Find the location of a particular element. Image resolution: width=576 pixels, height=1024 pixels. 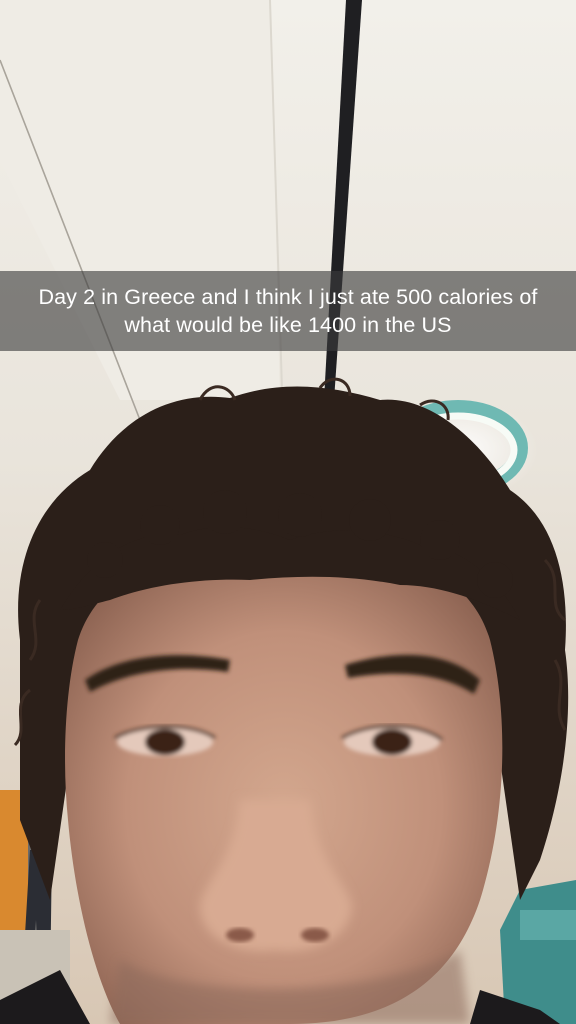

right-eye is located at coordinates (392, 740).